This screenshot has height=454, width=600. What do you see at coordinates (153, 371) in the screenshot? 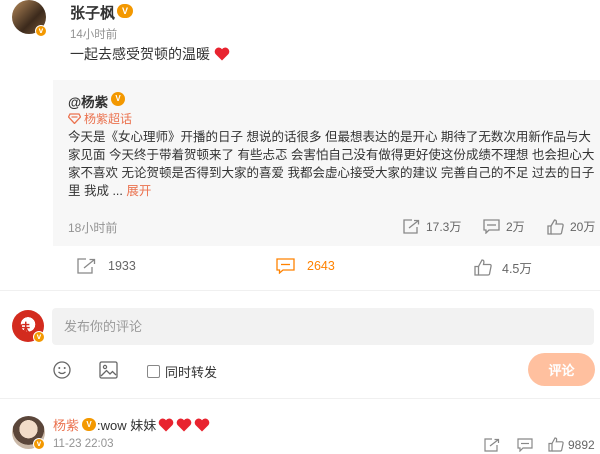
I see `repost-checkbox` at bounding box center [153, 371].